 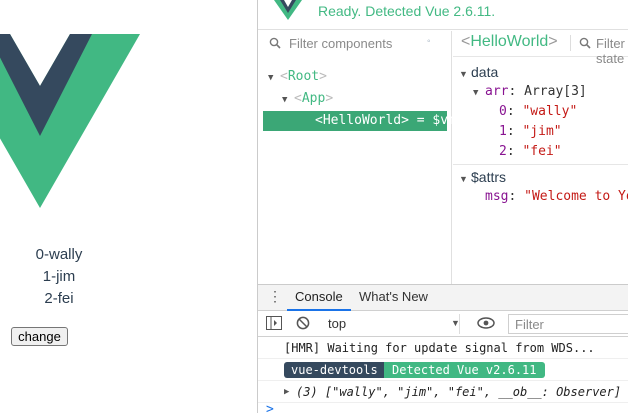 I want to click on data-section-header: ▼ data, so click(x=478, y=72).